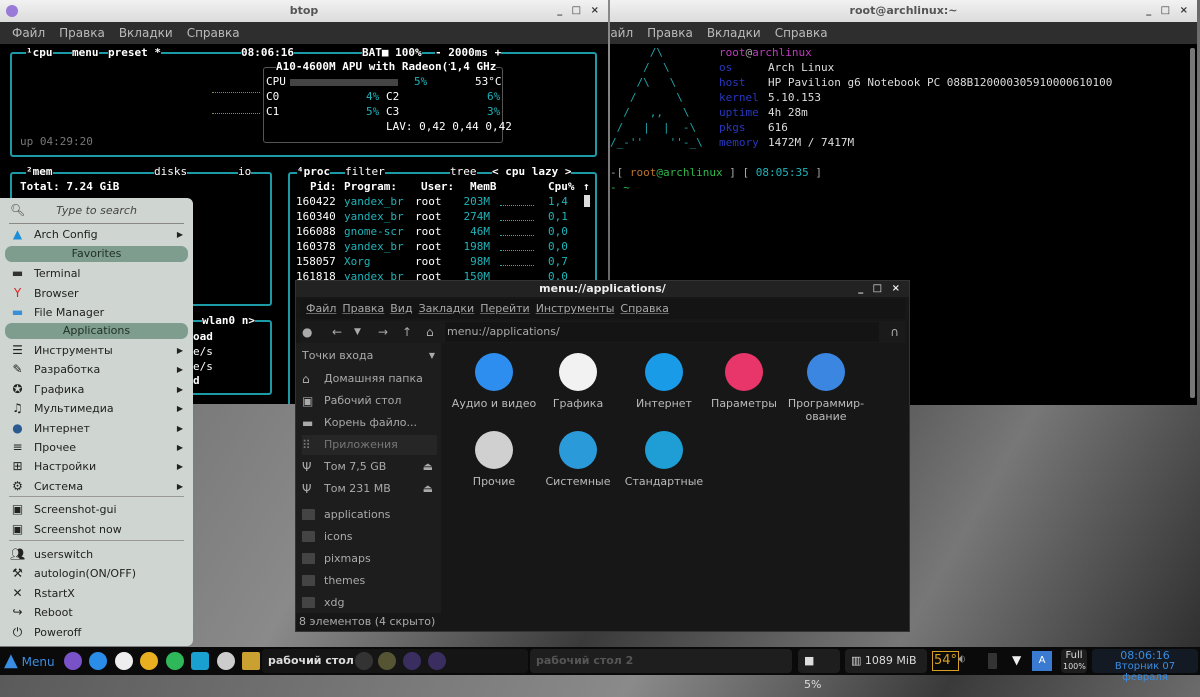 Image resolution: width=1200 pixels, height=697 pixels. I want to click on workspace-2: рабочий стол 2, so click(661, 661).